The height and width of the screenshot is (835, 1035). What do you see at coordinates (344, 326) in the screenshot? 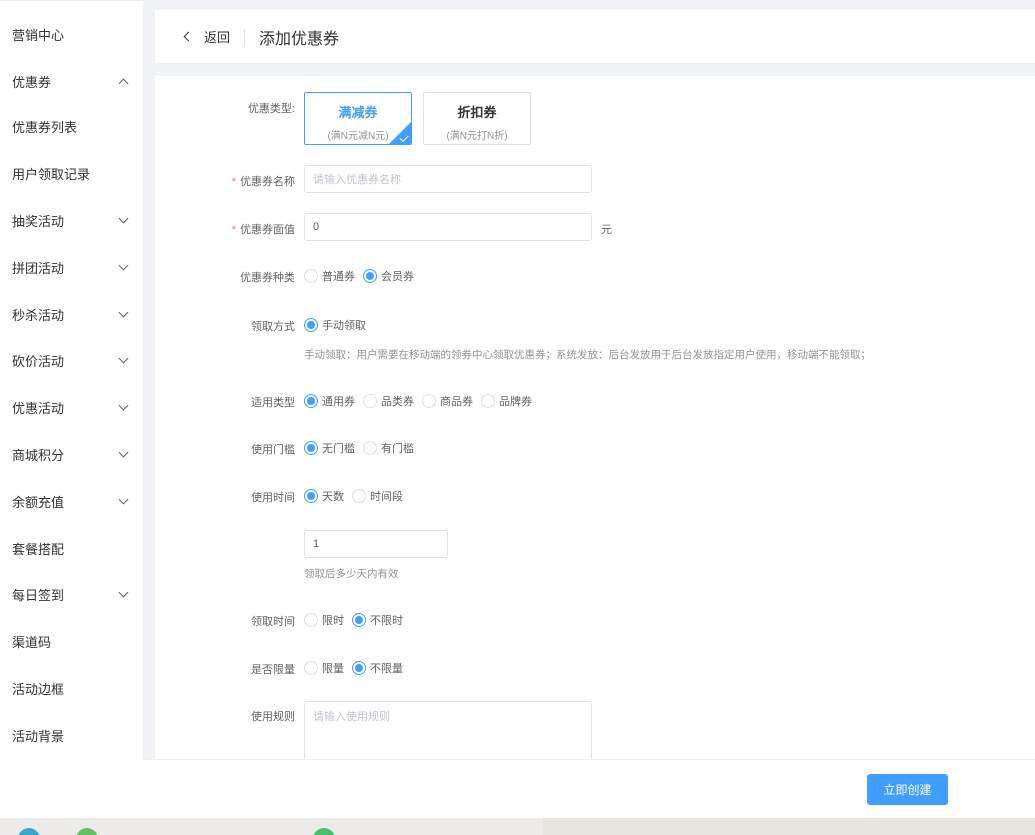
I see `radio-label: 手动领取` at bounding box center [344, 326].